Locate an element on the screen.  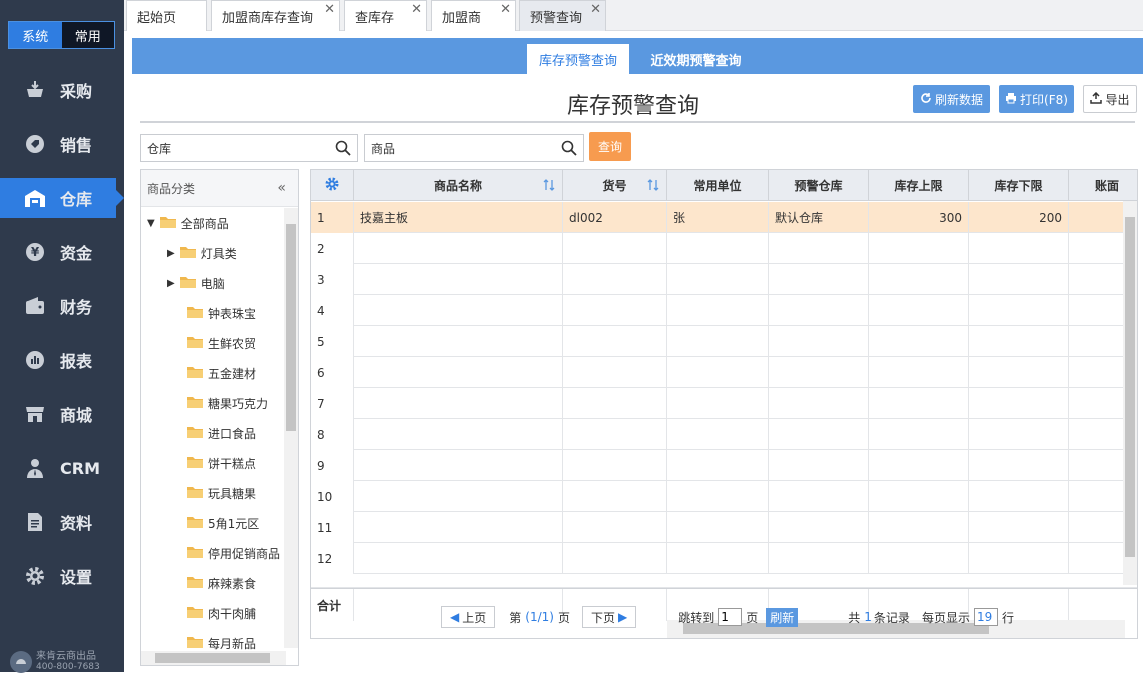
sidebar-item-reports: 报表 is located at coordinates (62, 360).